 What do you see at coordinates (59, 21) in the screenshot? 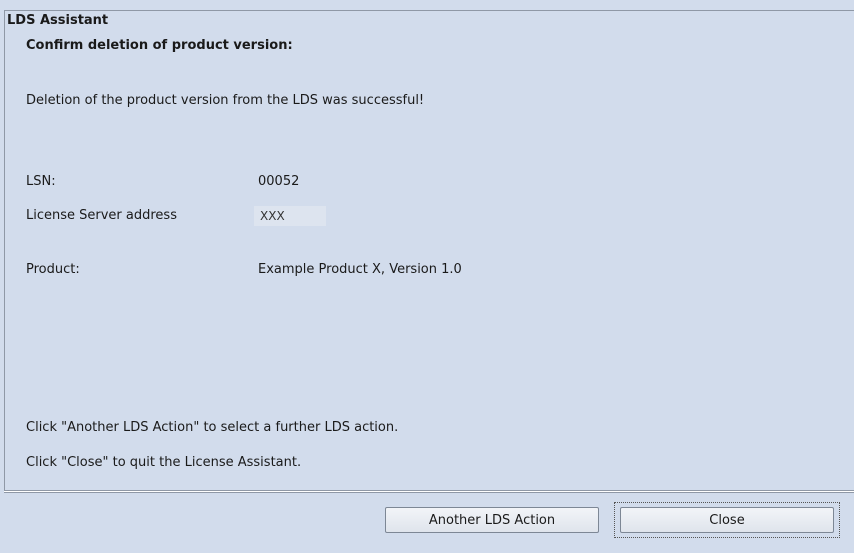
I see `panel-title: LDS Assistant` at bounding box center [59, 21].